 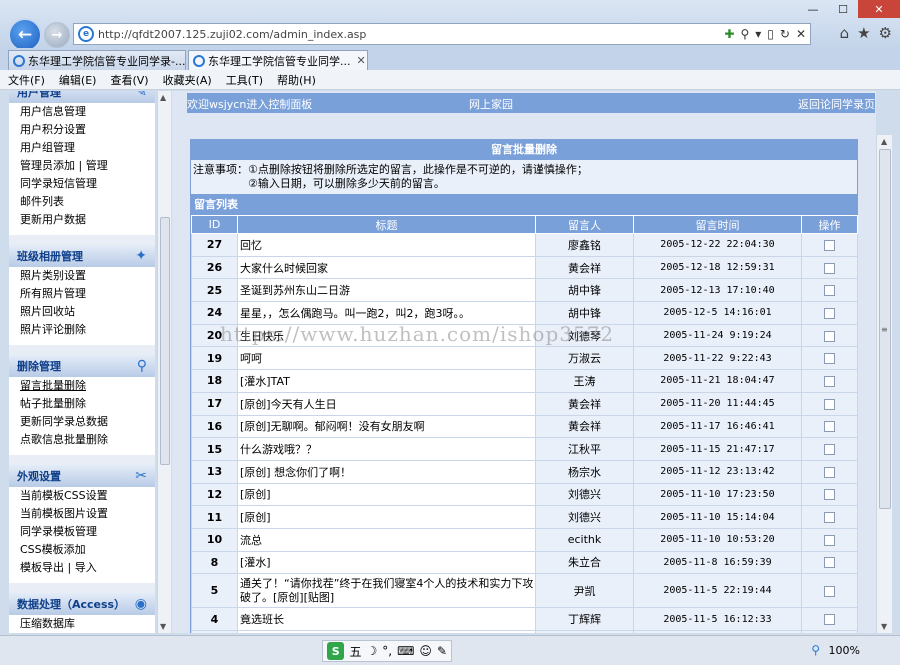 I want to click on sidebar-item: 帖子批量删除, so click(x=82, y=404).